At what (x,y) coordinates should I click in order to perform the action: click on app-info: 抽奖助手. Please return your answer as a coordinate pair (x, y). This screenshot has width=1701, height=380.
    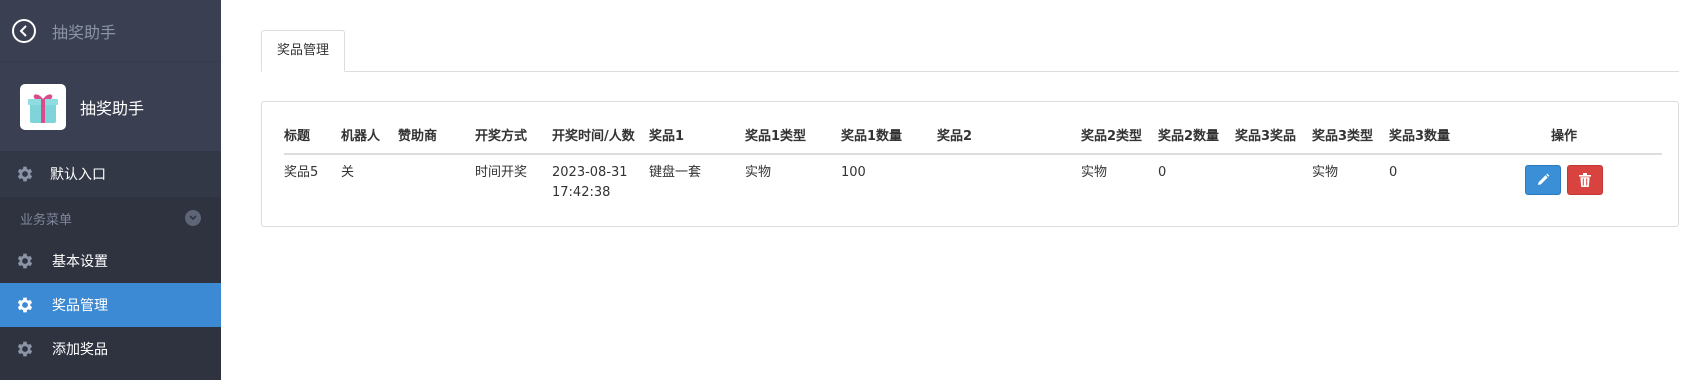
    Looking at the image, I should click on (110, 106).